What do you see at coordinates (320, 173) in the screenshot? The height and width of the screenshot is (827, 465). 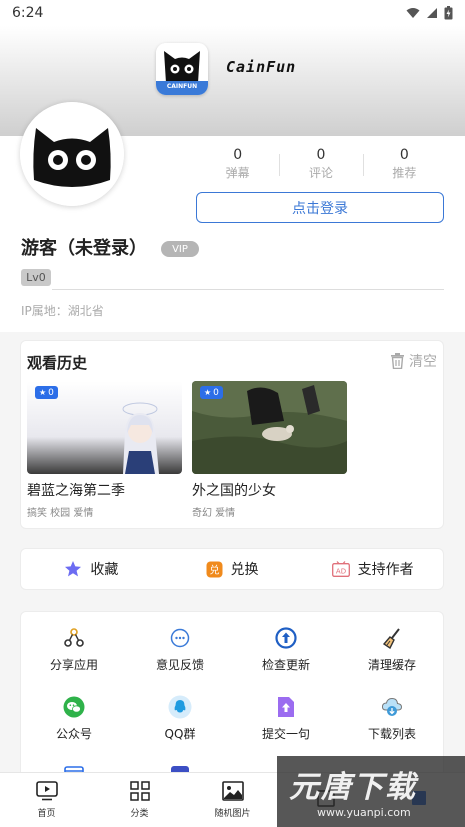 I see `stat-label: 评论` at bounding box center [320, 173].